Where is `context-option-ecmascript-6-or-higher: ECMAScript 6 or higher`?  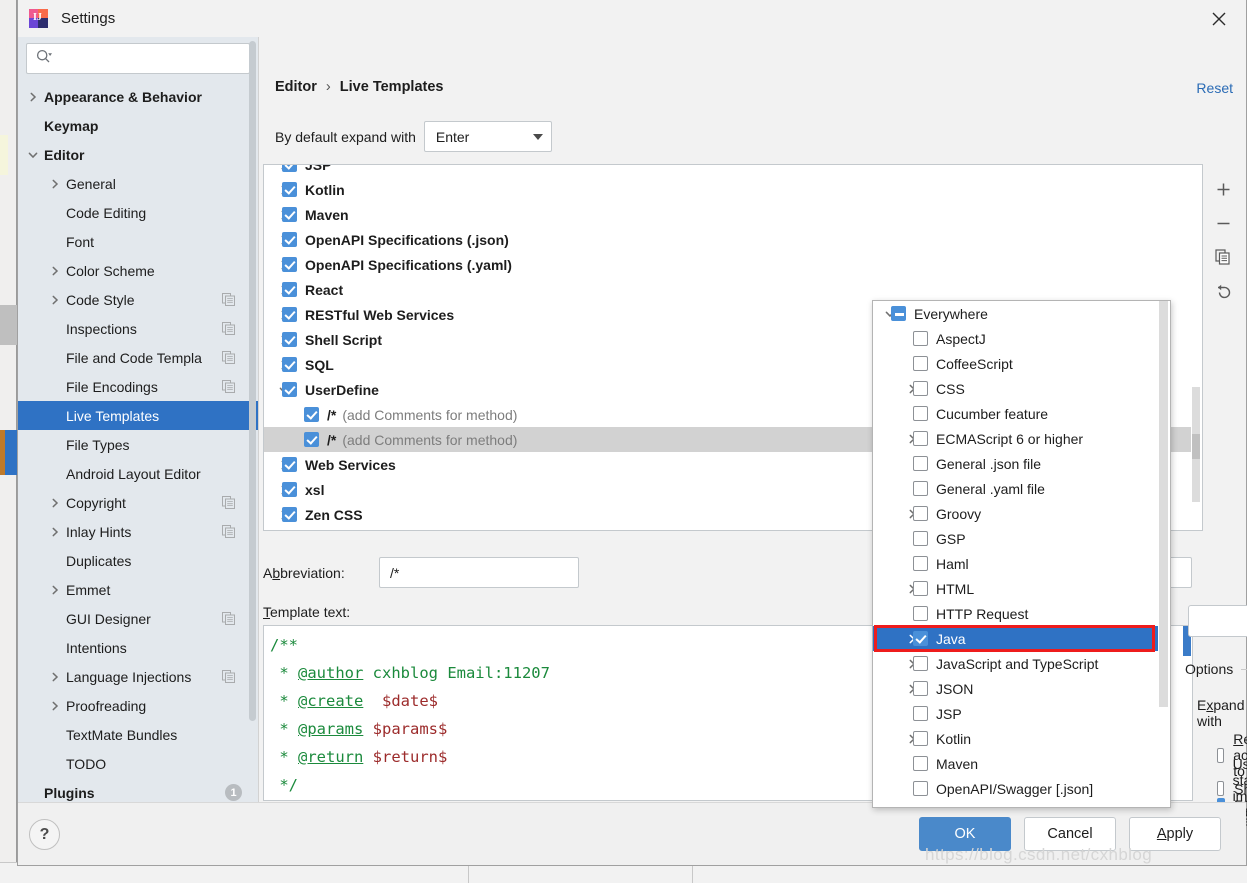 context-option-ecmascript-6-or-higher: ECMAScript 6 or higher is located at coordinates (1021, 438).